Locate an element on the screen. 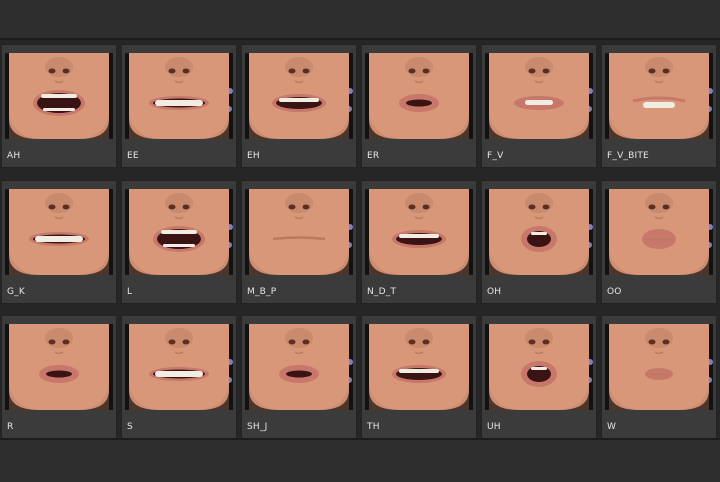  viseme-label: R is located at coordinates (10, 427).